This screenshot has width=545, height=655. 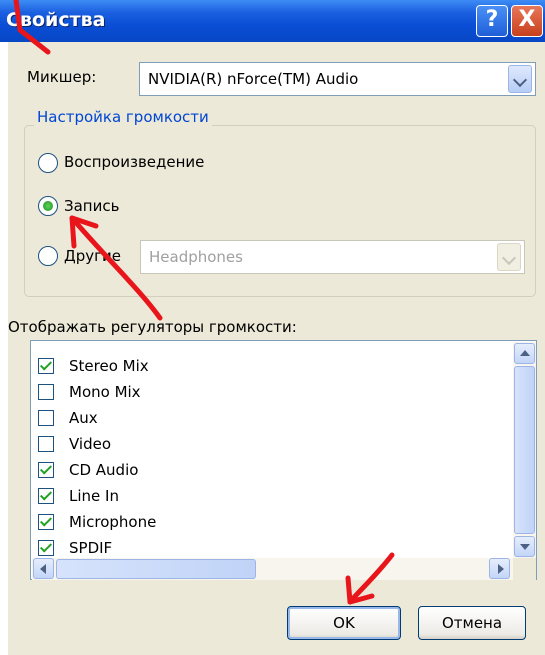 I want to click on annotation-arrow-radio, so click(x=116, y=268).